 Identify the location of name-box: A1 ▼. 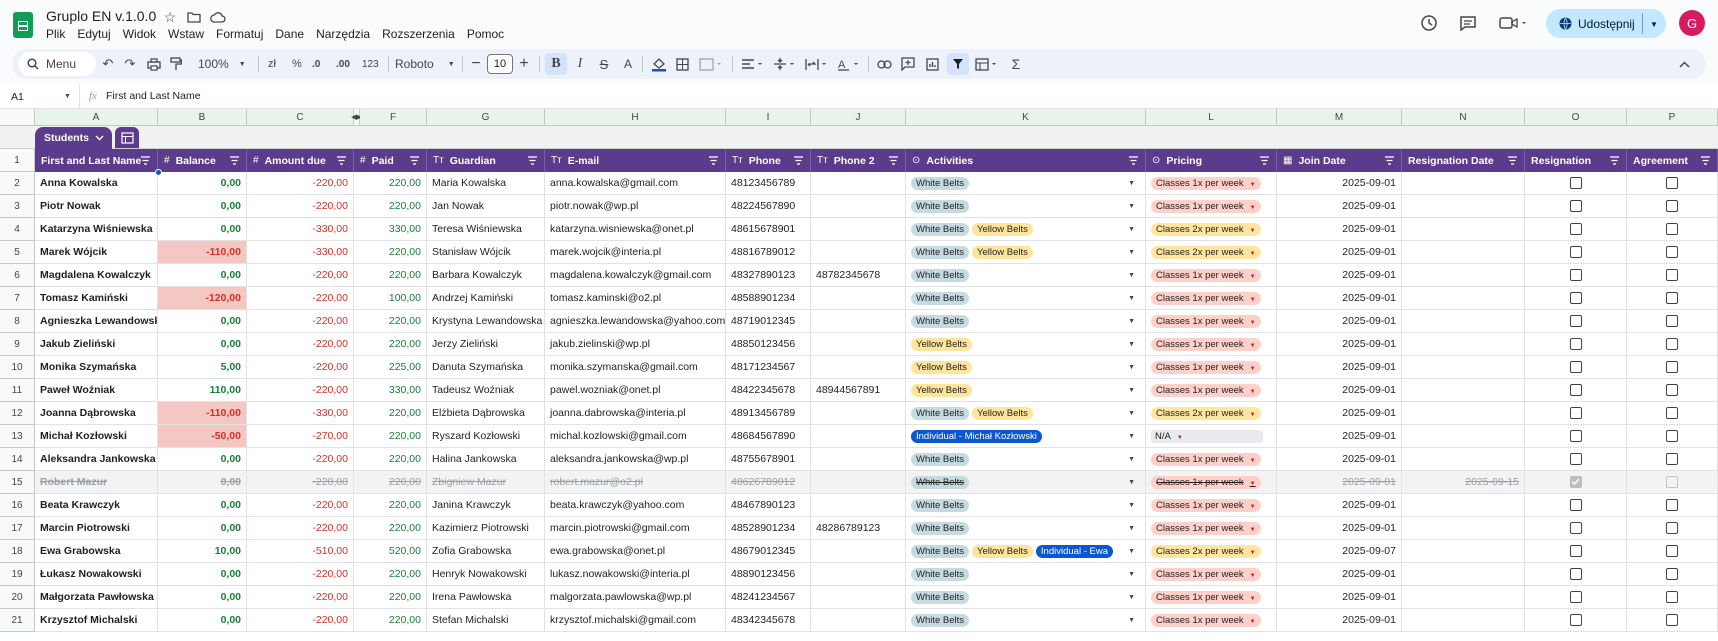
(40, 96).